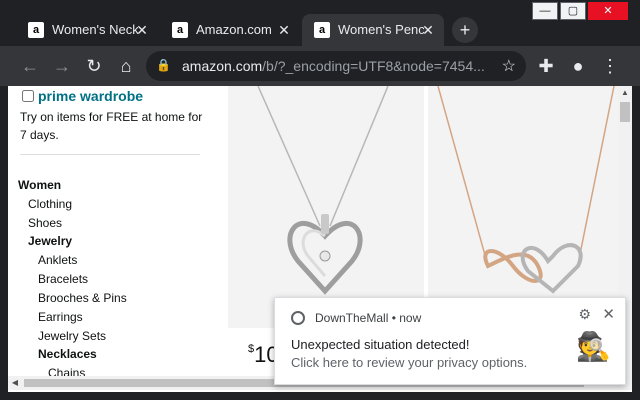  What do you see at coordinates (573, 11) in the screenshot?
I see `maximize-button: ▢` at bounding box center [573, 11].